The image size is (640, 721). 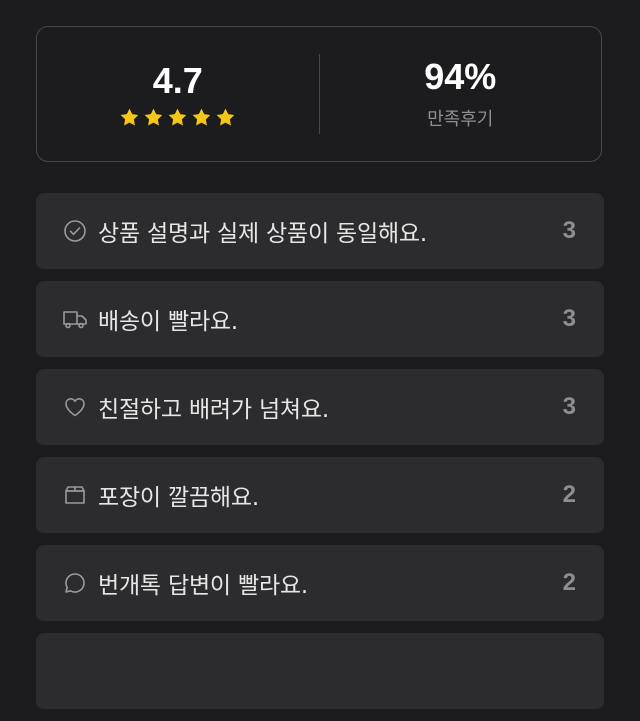 What do you see at coordinates (320, 319) in the screenshot?
I see `review-tag-item: 배송이 빨라요. 3` at bounding box center [320, 319].